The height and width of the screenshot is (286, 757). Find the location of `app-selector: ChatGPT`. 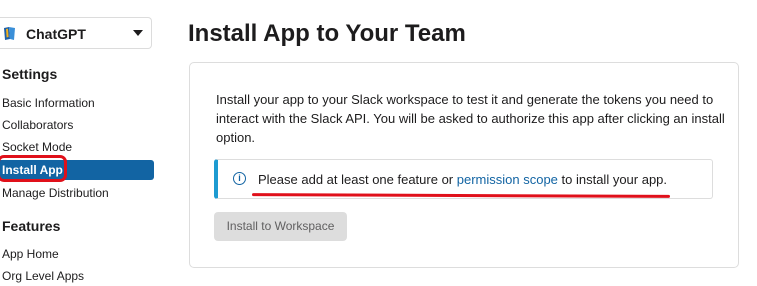

app-selector: ChatGPT is located at coordinates (76, 33).